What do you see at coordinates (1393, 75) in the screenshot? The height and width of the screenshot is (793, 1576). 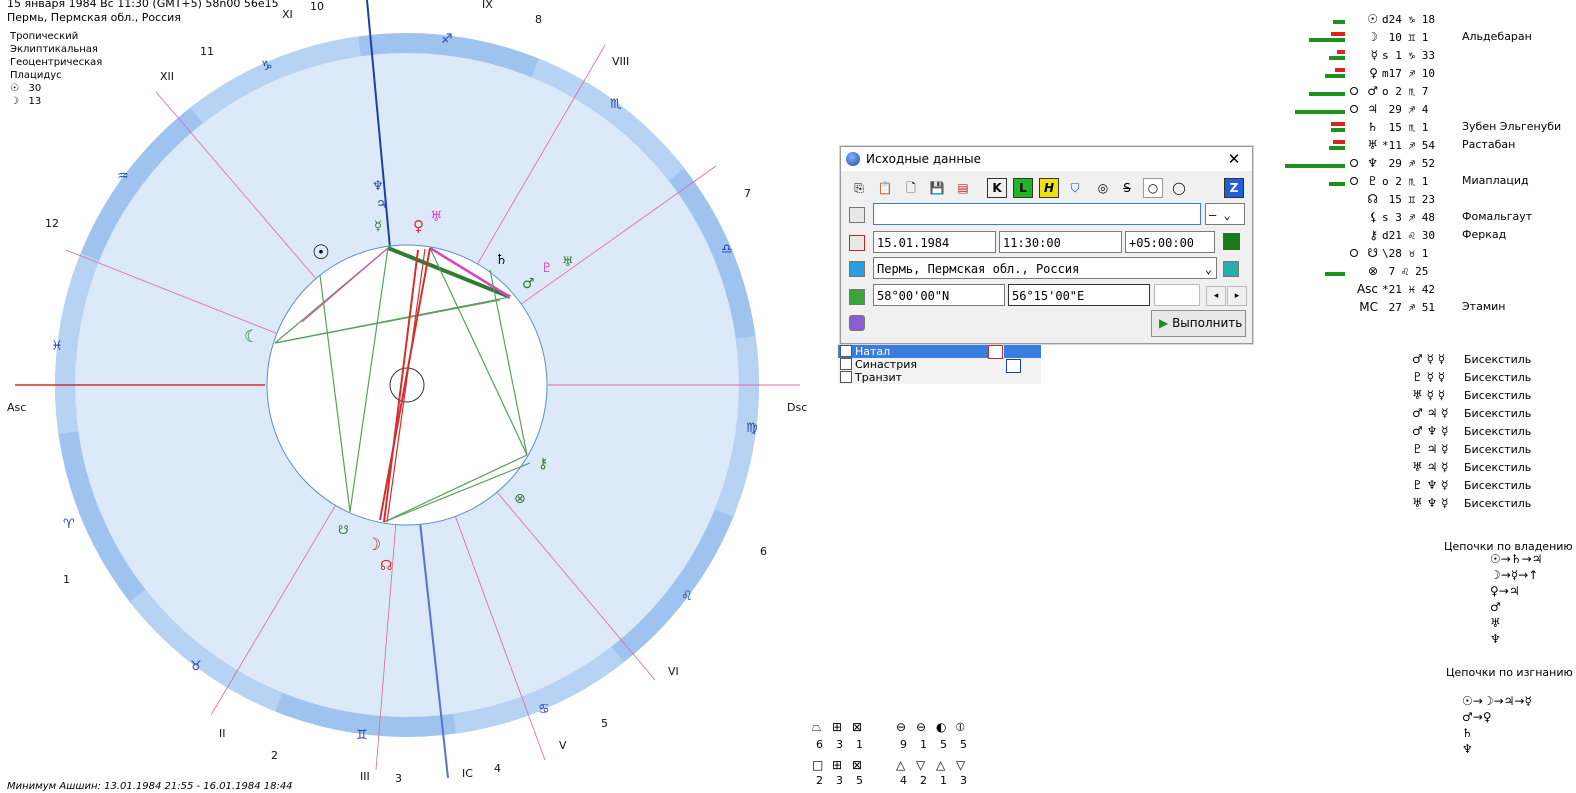 I see `planet-row: ♀ m17 ♐ 10` at bounding box center [1393, 75].